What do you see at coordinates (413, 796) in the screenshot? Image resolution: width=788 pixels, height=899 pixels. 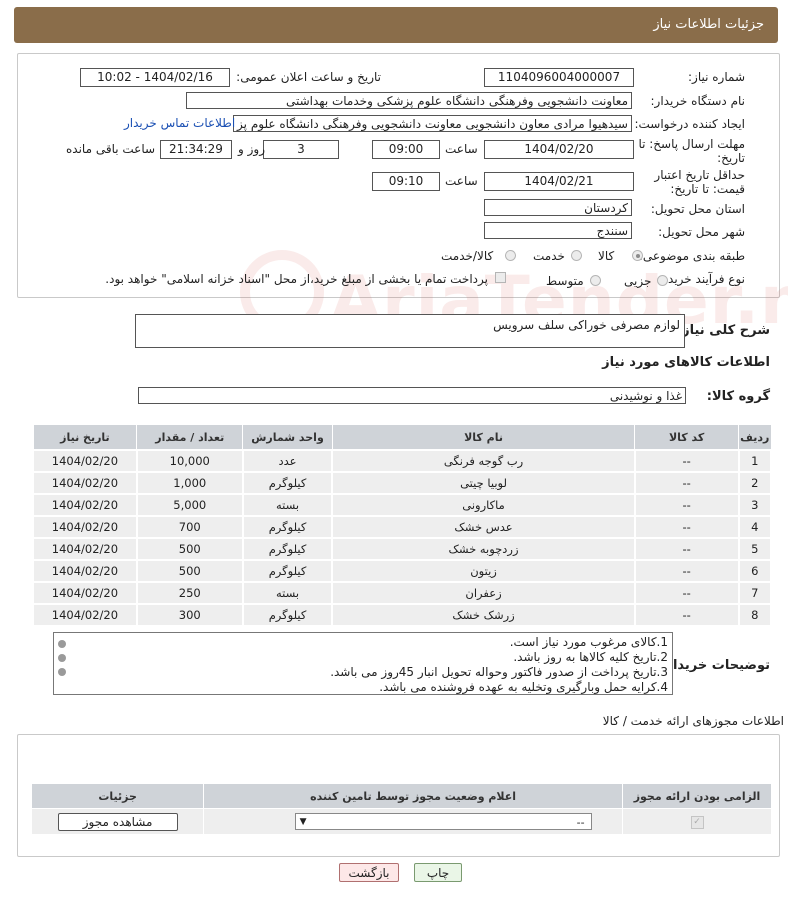 I see `col-license-status: اعلام وضعیت مجوز توسط تامین کننده` at bounding box center [413, 796].